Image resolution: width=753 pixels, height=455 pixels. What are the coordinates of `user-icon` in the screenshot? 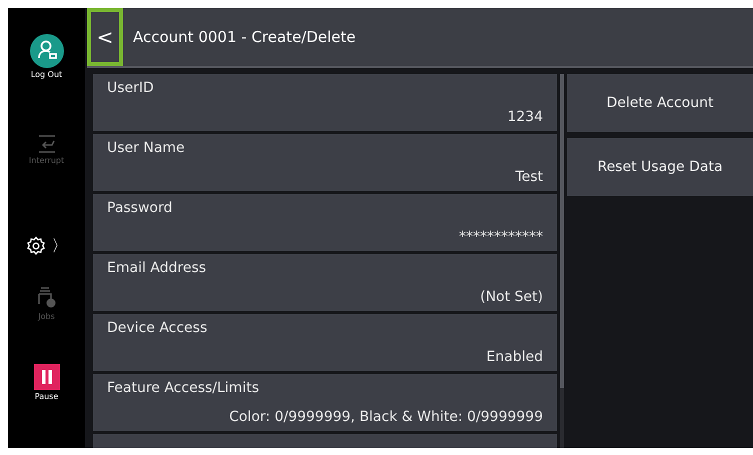 It's located at (47, 51).